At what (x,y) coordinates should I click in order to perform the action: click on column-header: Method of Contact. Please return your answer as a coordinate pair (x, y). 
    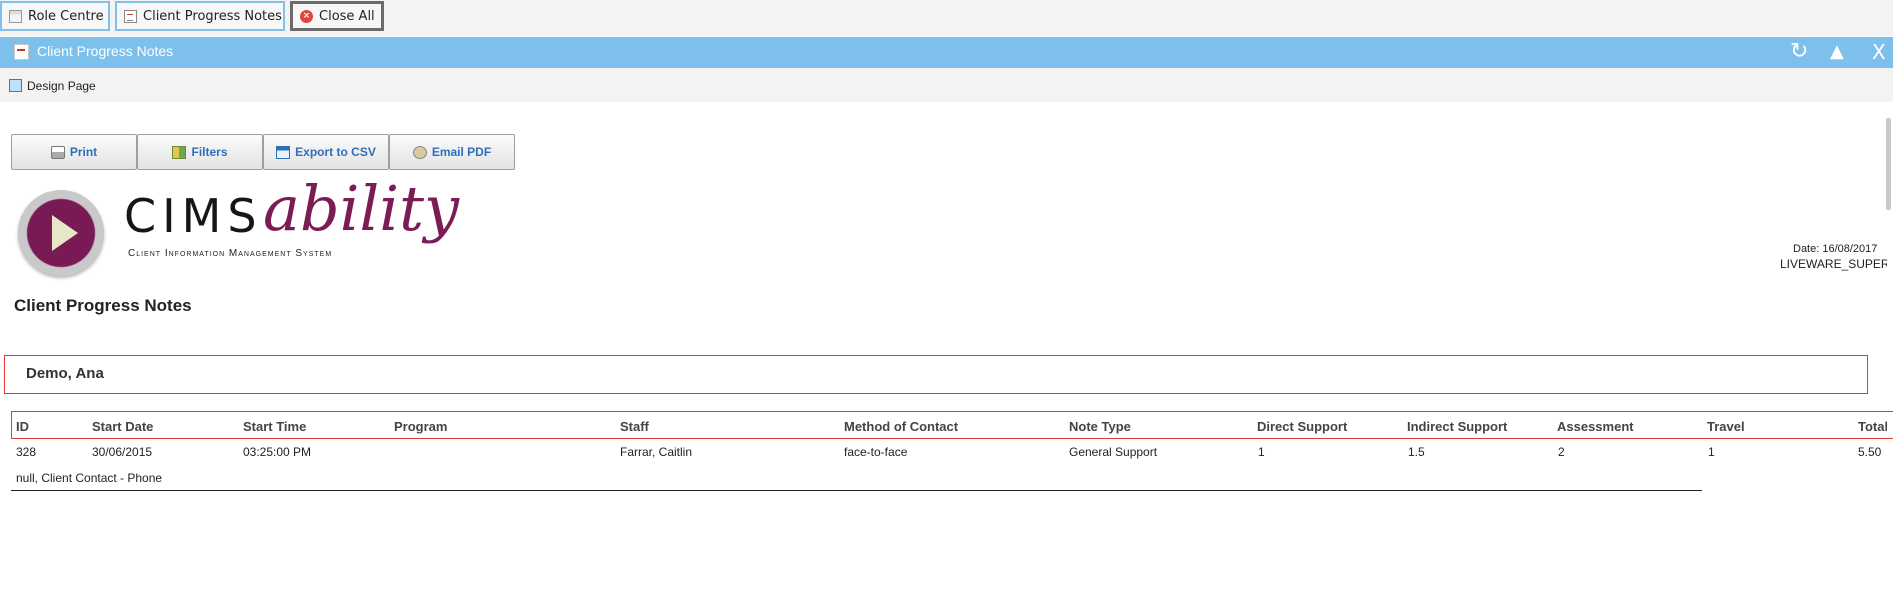
    Looking at the image, I should click on (901, 426).